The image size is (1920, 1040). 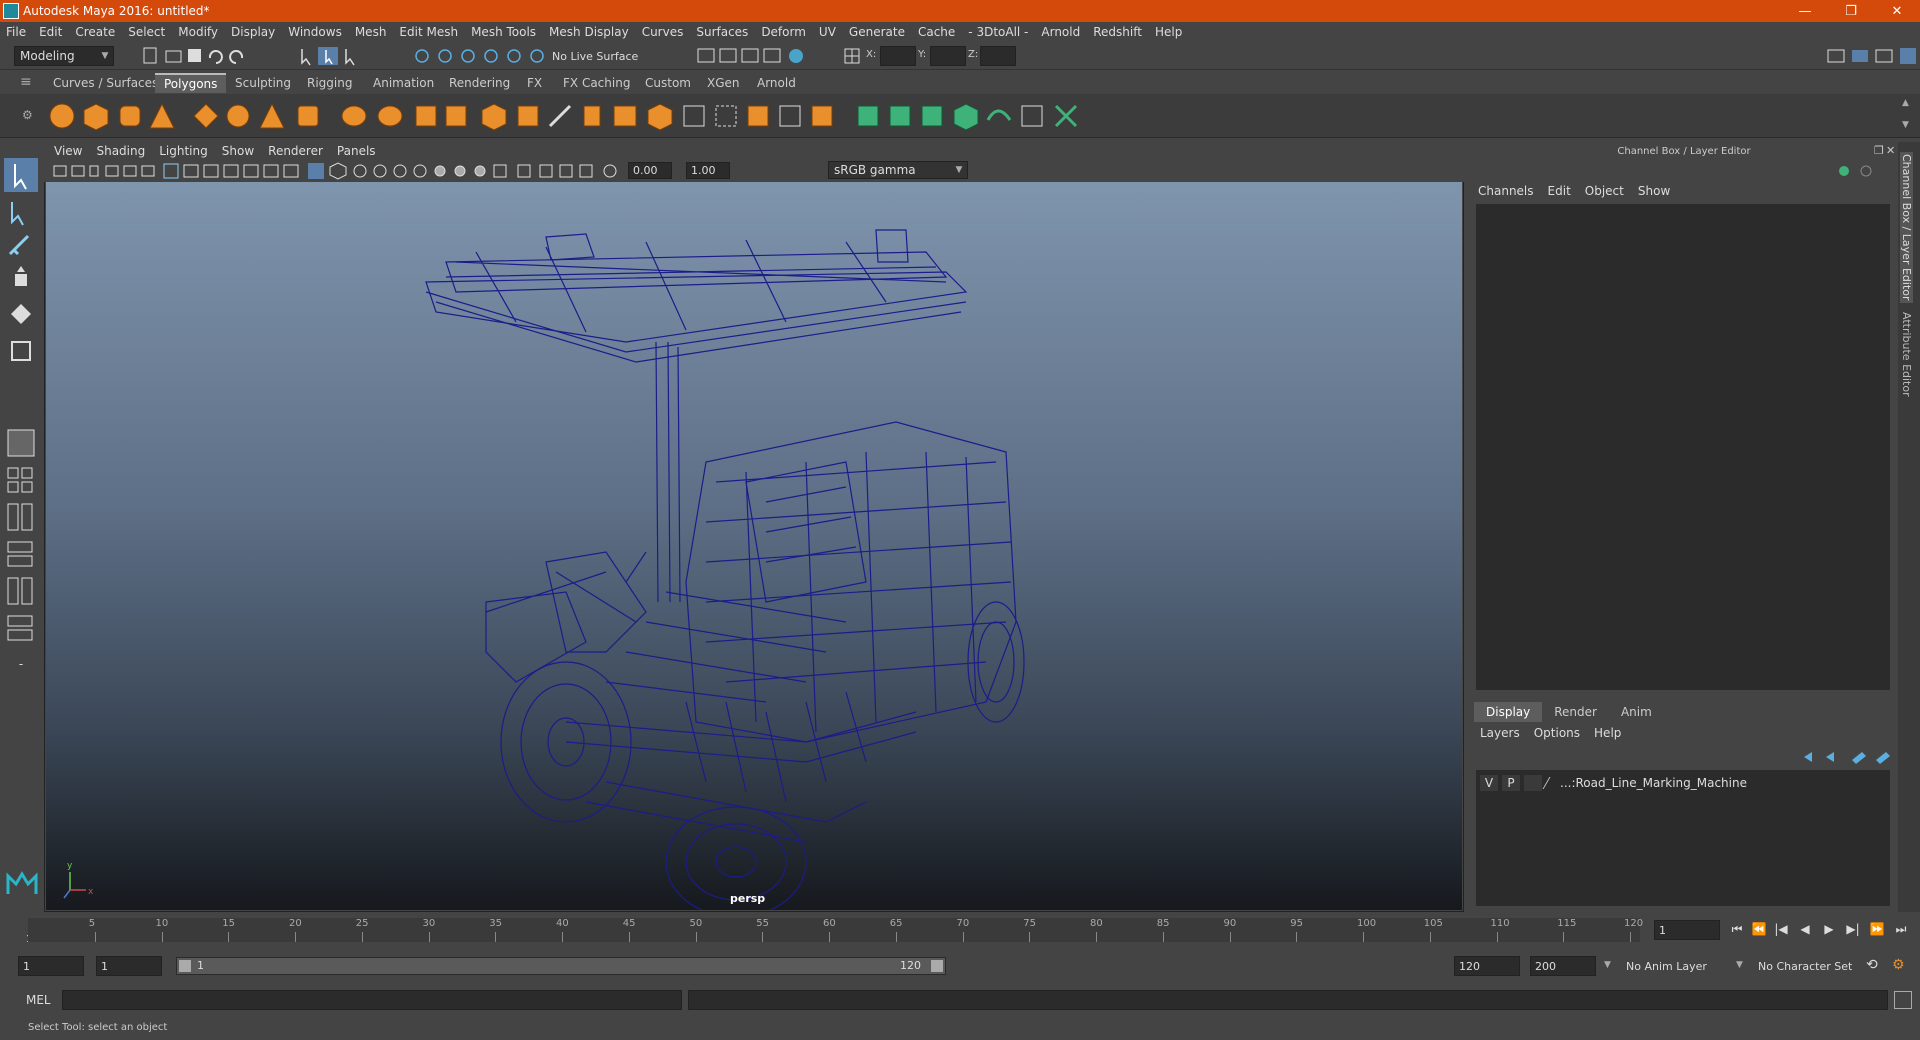 What do you see at coordinates (1683, 447) in the screenshot?
I see `channel-box-body` at bounding box center [1683, 447].